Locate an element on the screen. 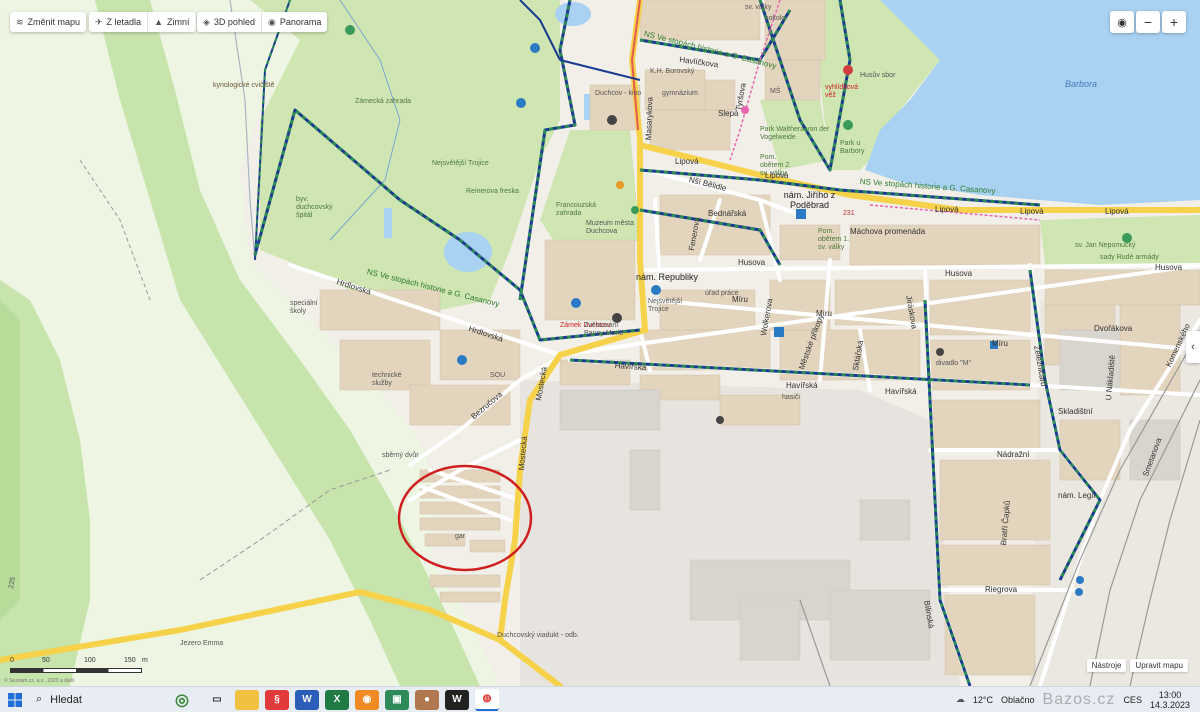  street-lipova5: Lipová is located at coordinates (1117, 211).